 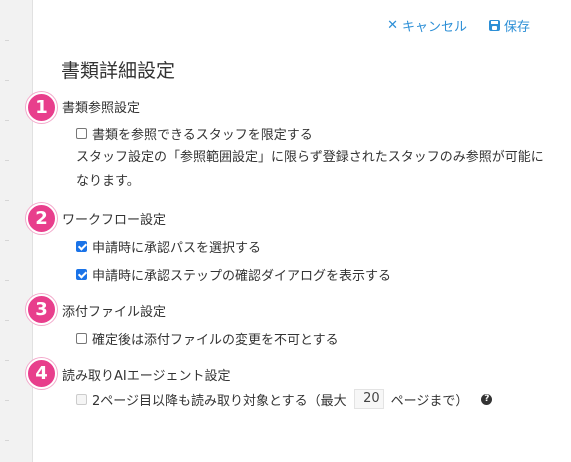 I want to click on option-show-confirm-dialog: 申請時に承認ステップの確認ダイアログを表示する, so click(x=233, y=274).